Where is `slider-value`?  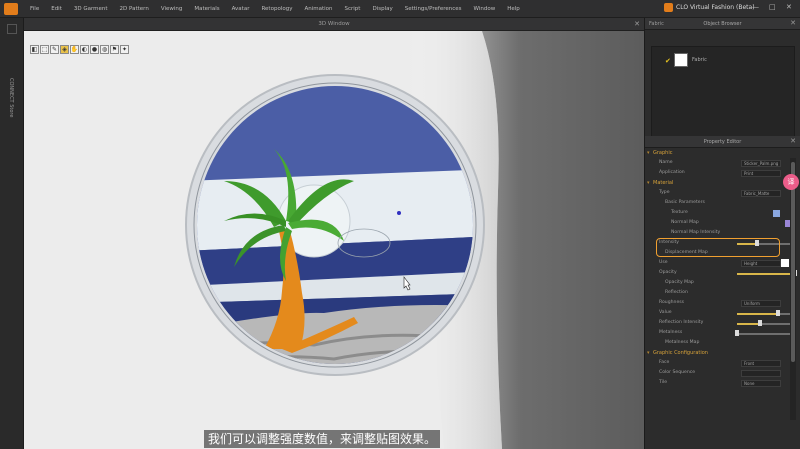 slider-value is located at coordinates (766, 314).